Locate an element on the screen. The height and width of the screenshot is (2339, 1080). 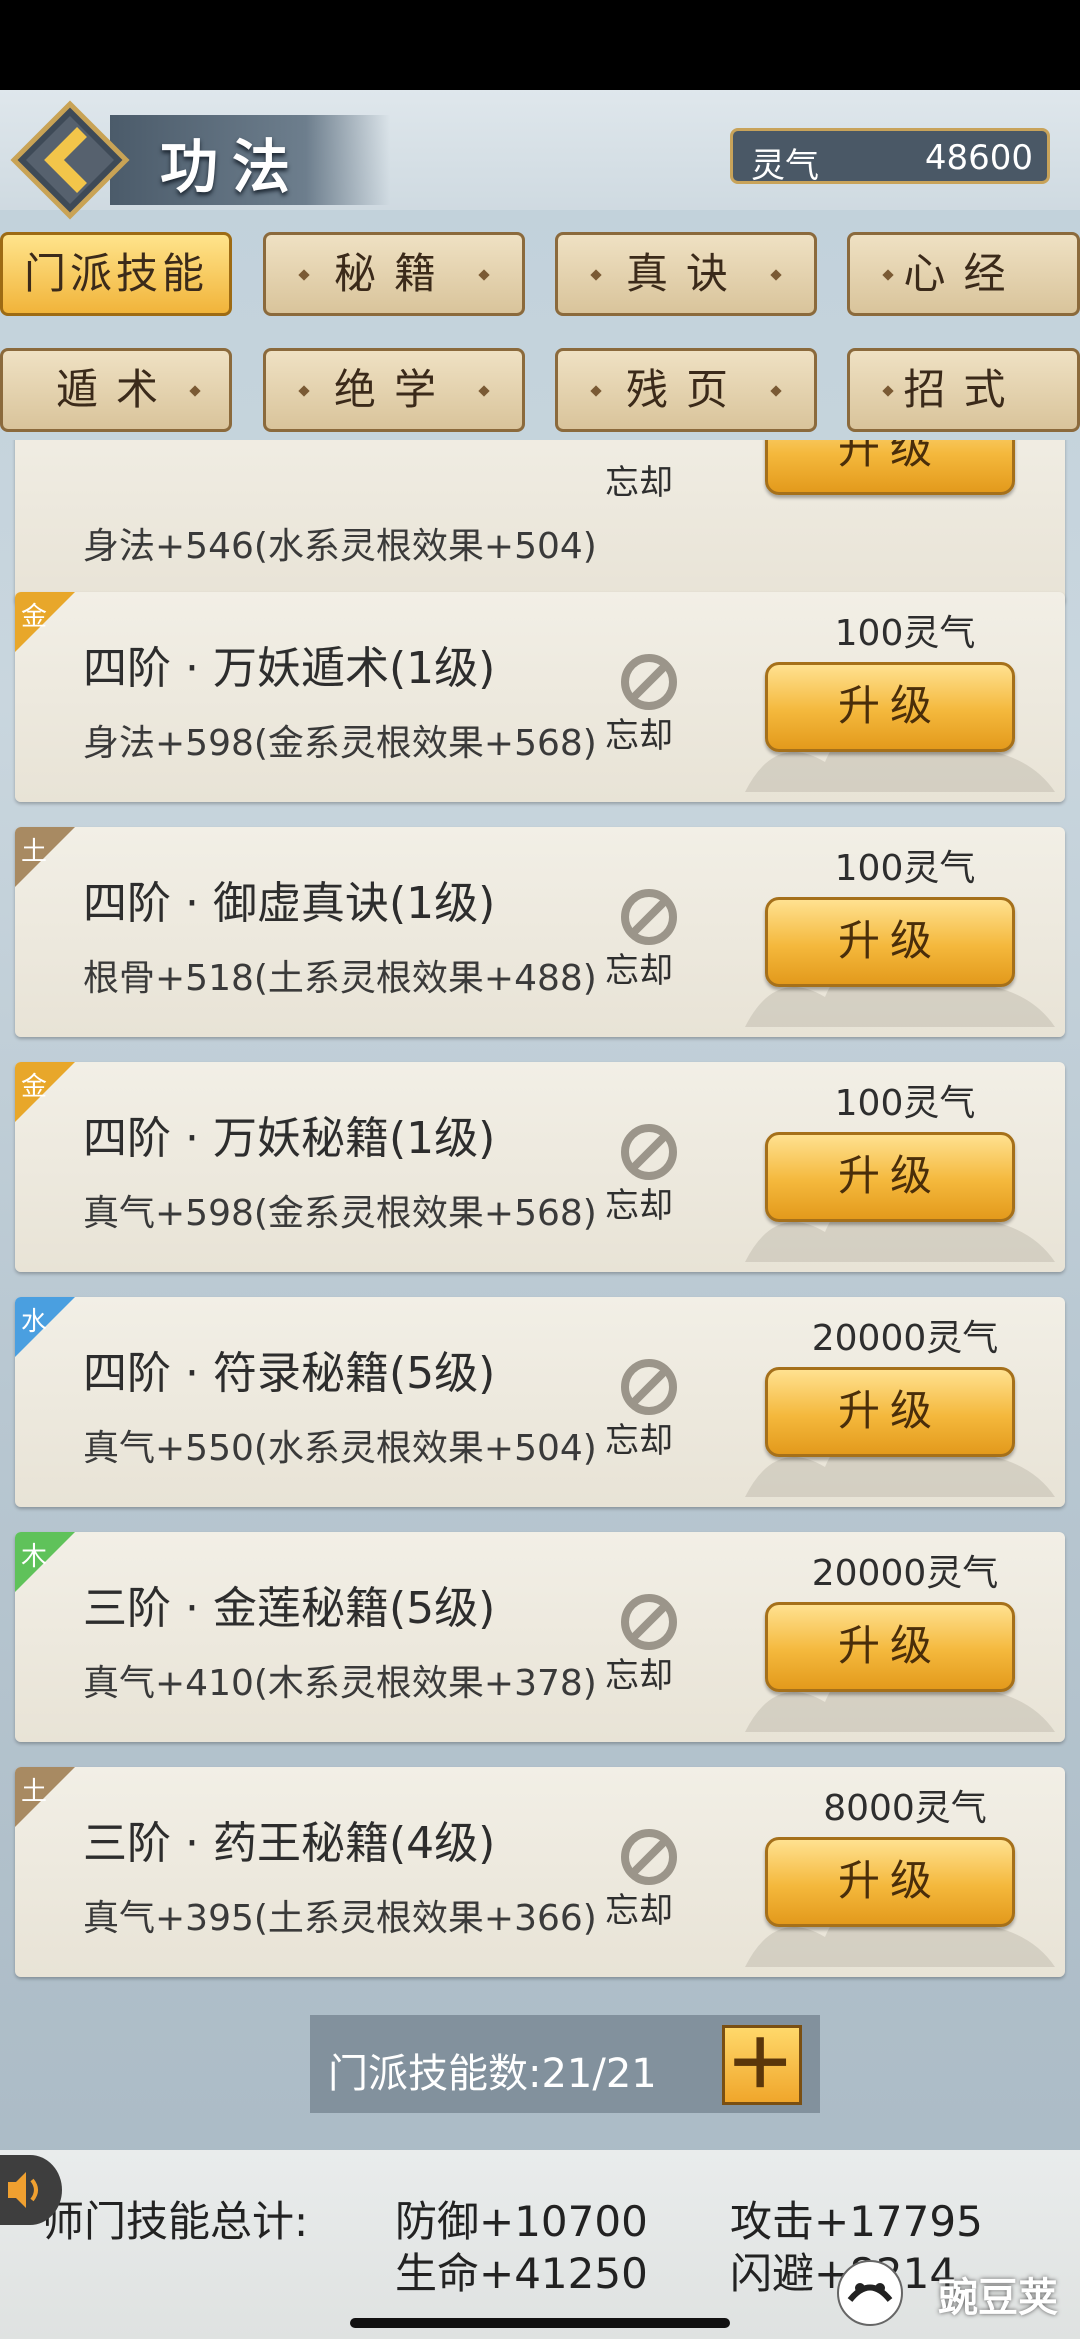
qi-balance: 灵气 48600 is located at coordinates (890, 157).